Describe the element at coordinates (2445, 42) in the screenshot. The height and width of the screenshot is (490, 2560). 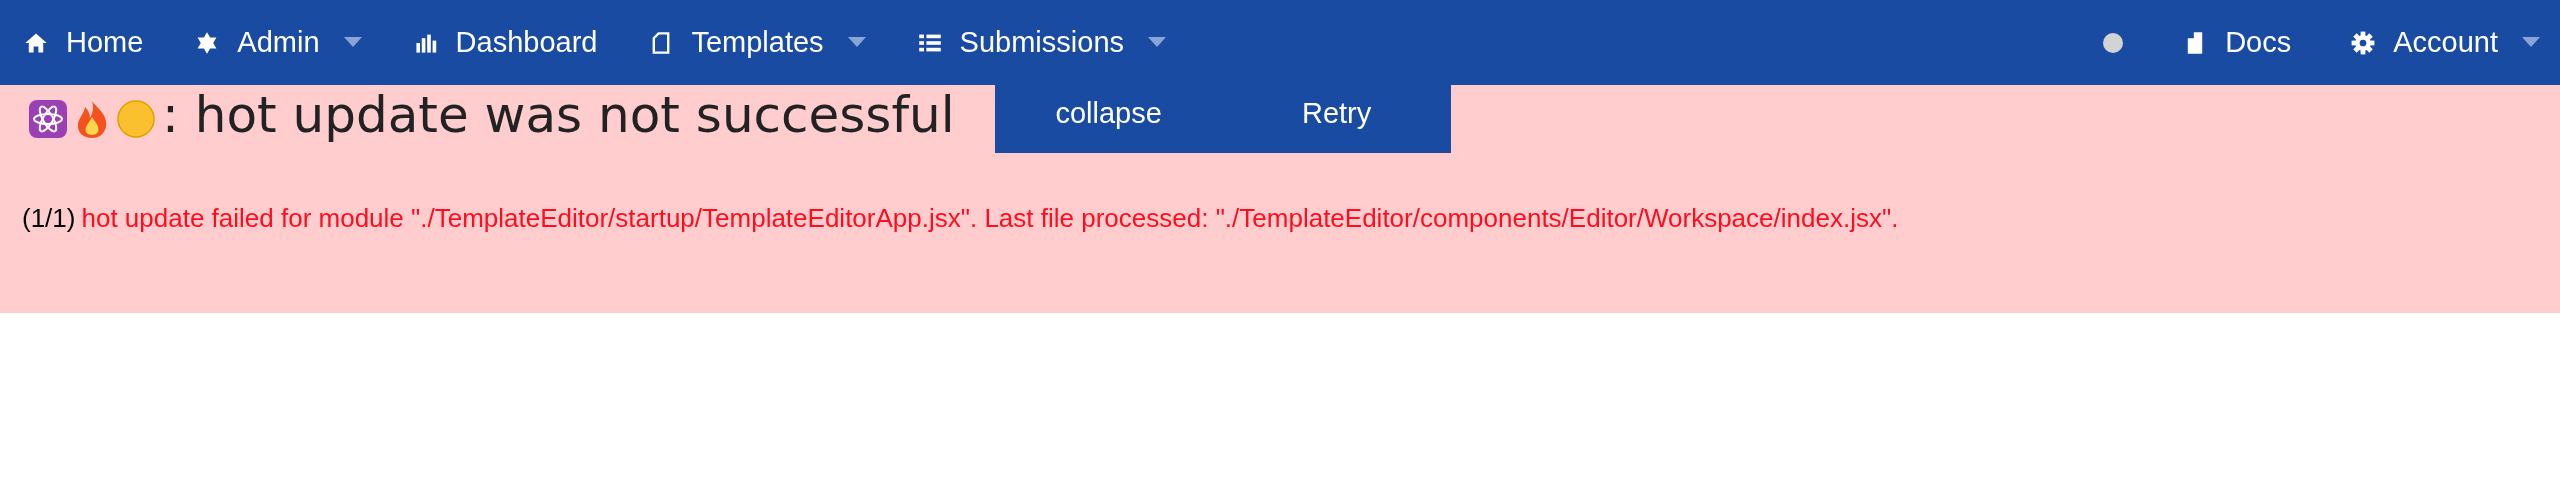
I see `nav-link: Account` at that location.